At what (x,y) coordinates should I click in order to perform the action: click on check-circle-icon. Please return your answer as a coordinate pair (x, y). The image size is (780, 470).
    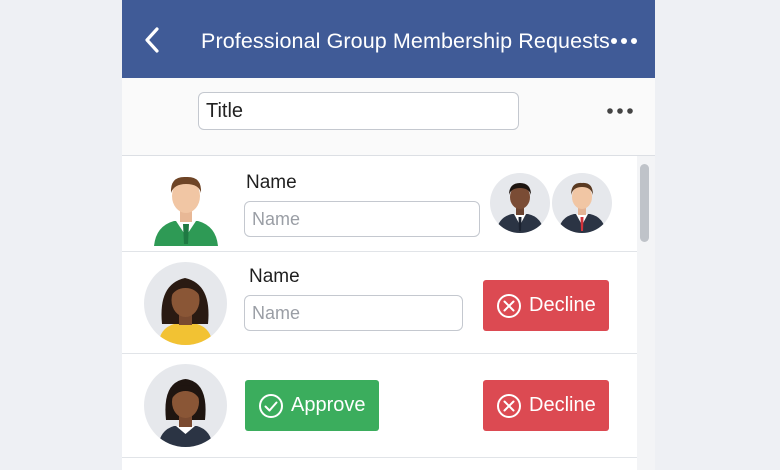
    Looking at the image, I should click on (271, 405).